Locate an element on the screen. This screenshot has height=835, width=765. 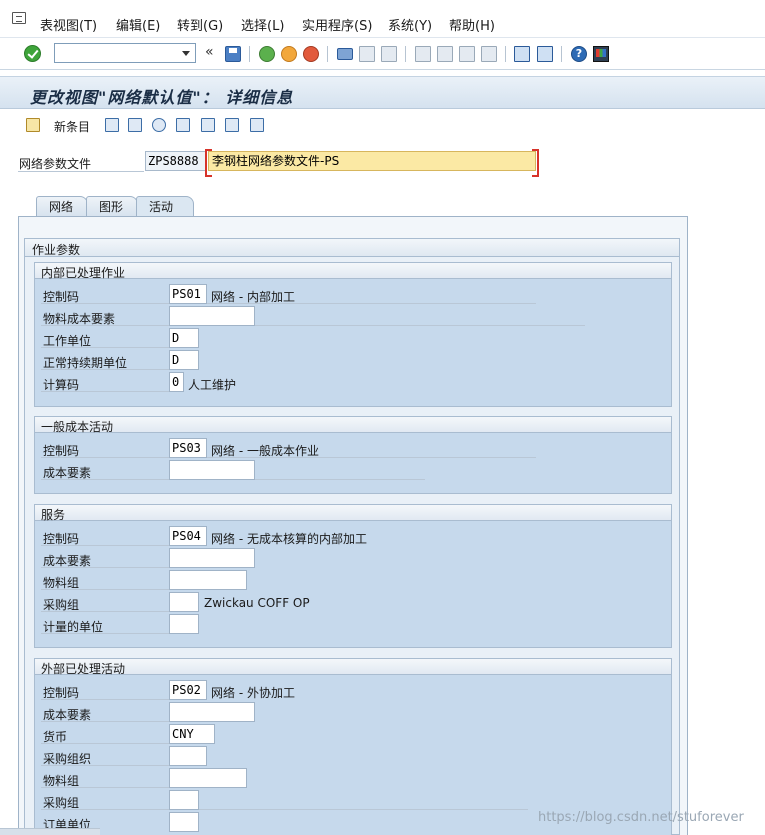
display-change-icon is located at coordinates (33, 125).